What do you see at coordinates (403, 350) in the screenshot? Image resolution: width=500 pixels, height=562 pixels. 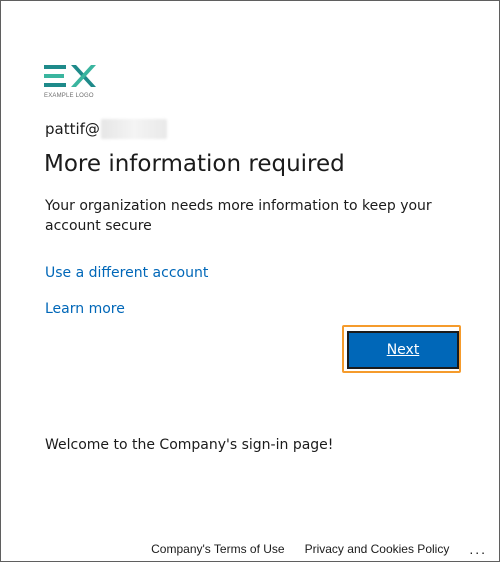 I see `next-button: Next` at bounding box center [403, 350].